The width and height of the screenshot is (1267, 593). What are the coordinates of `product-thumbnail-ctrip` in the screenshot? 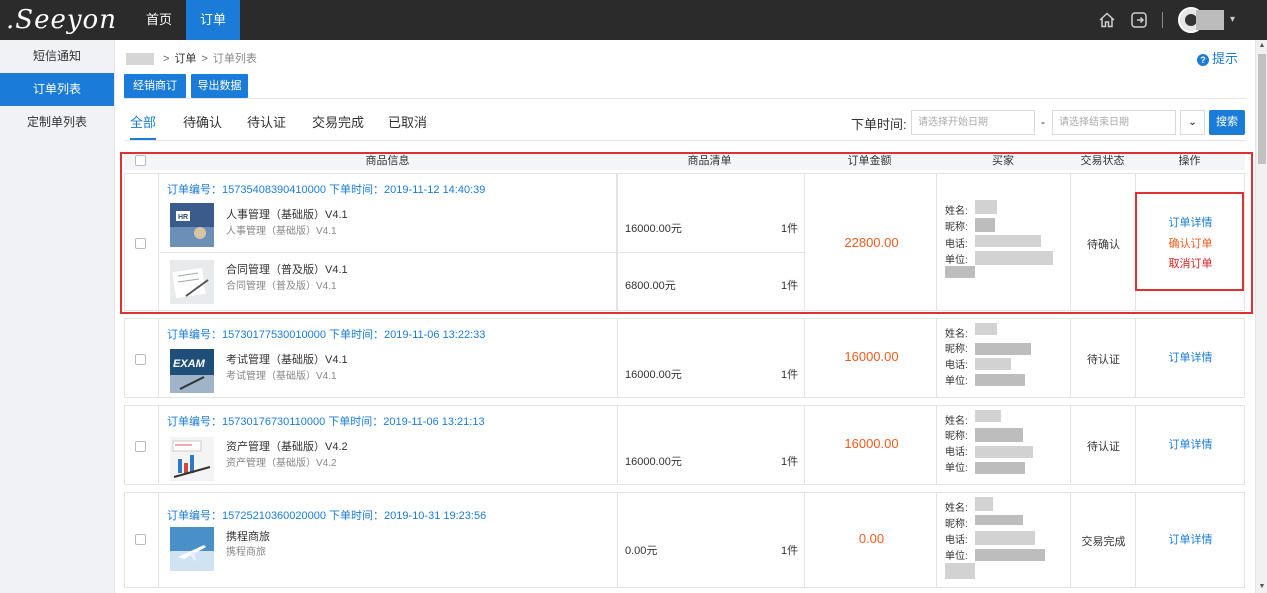 It's located at (192, 549).